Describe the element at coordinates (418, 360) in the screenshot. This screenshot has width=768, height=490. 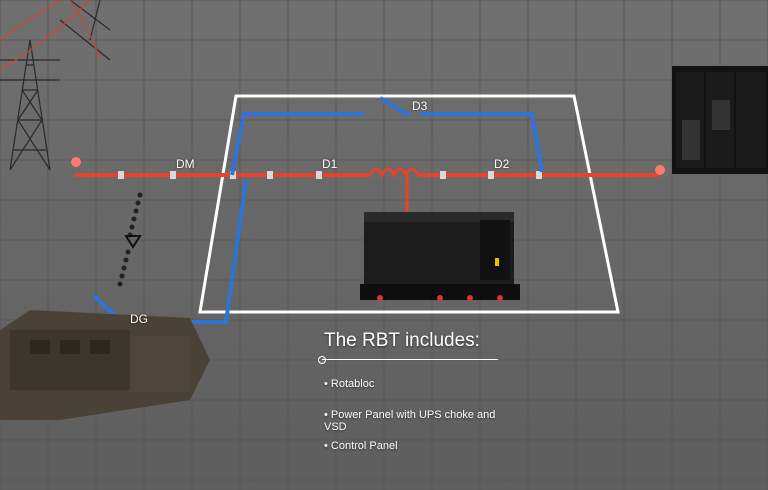
I see `caption-divider` at that location.